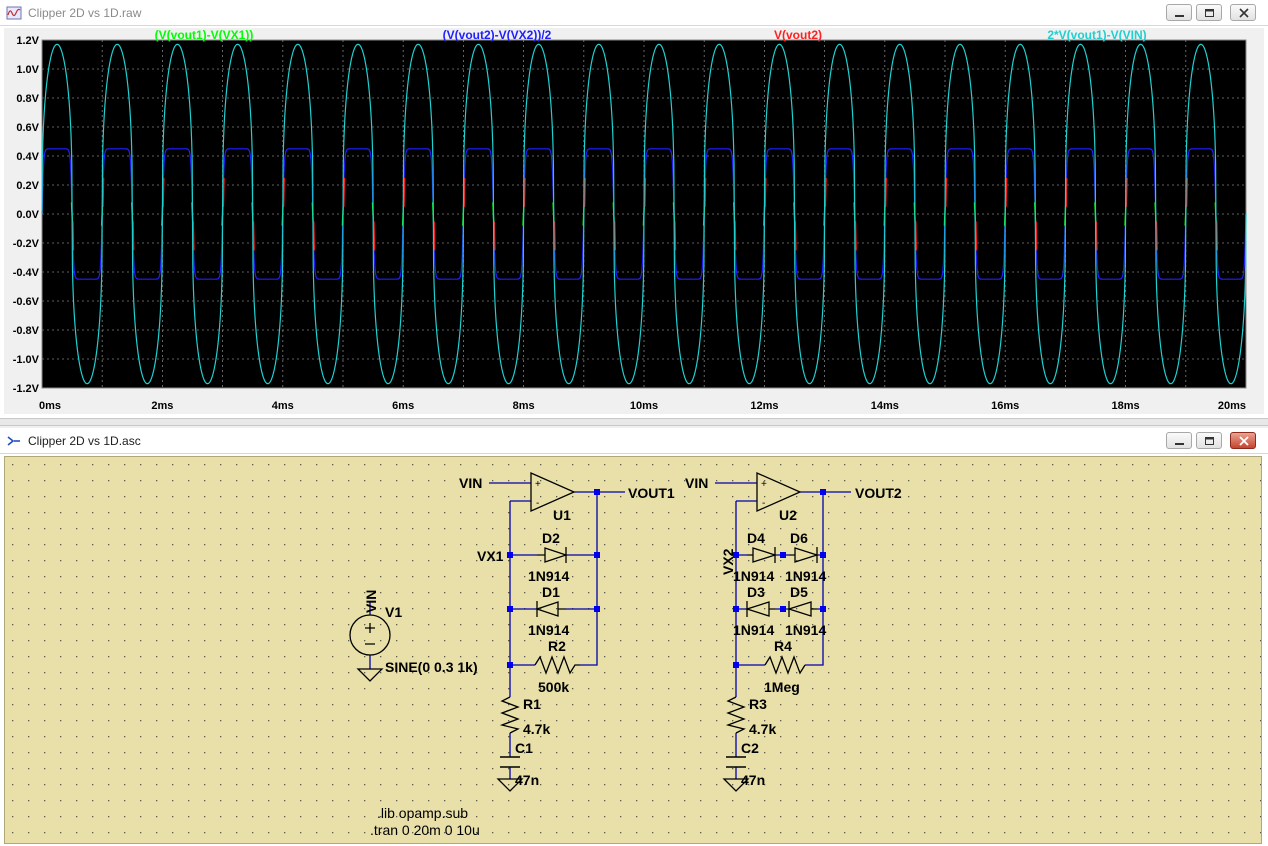  Describe the element at coordinates (1005, 406) in the screenshot. I see `x-tick-label: 16ms` at that location.